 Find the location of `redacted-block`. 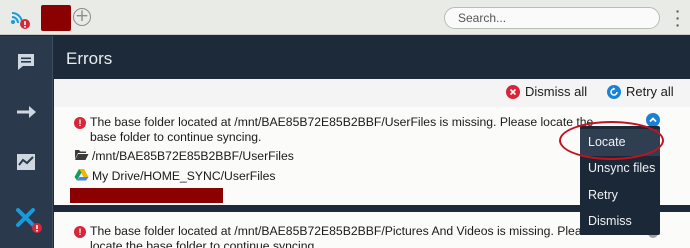

redacted-block is located at coordinates (146, 195).